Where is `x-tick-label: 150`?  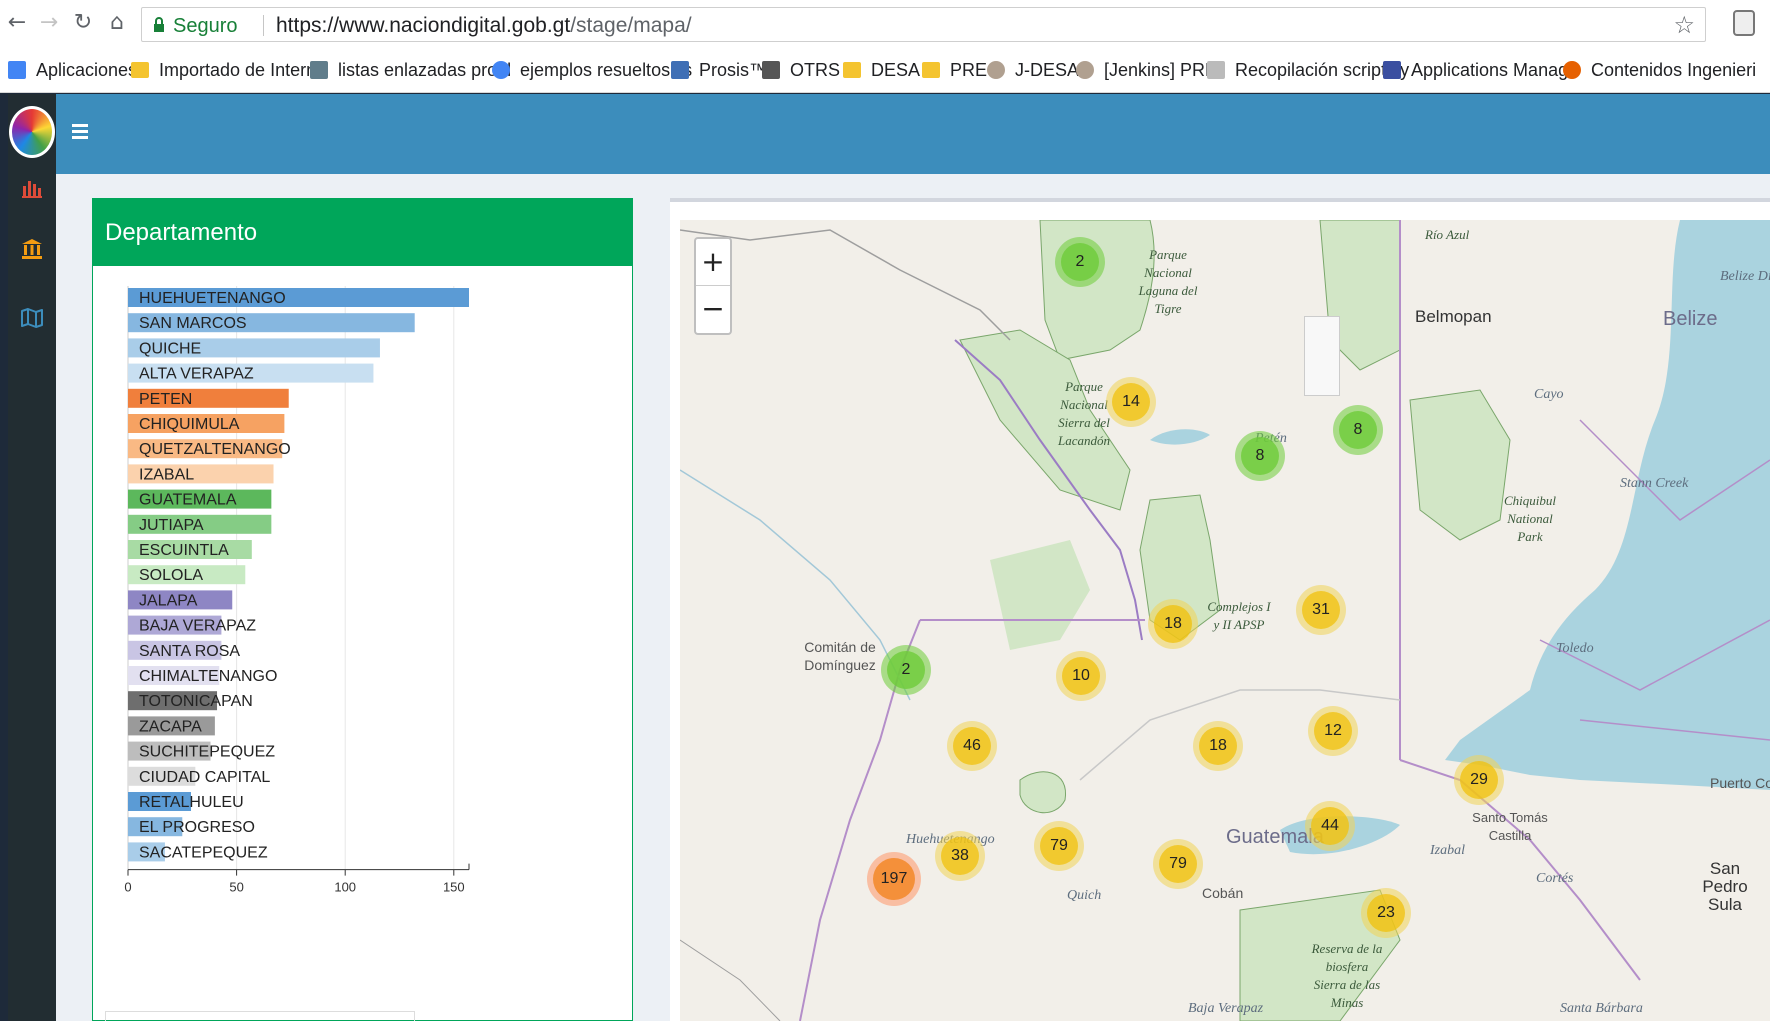 x-tick-label: 150 is located at coordinates (454, 887).